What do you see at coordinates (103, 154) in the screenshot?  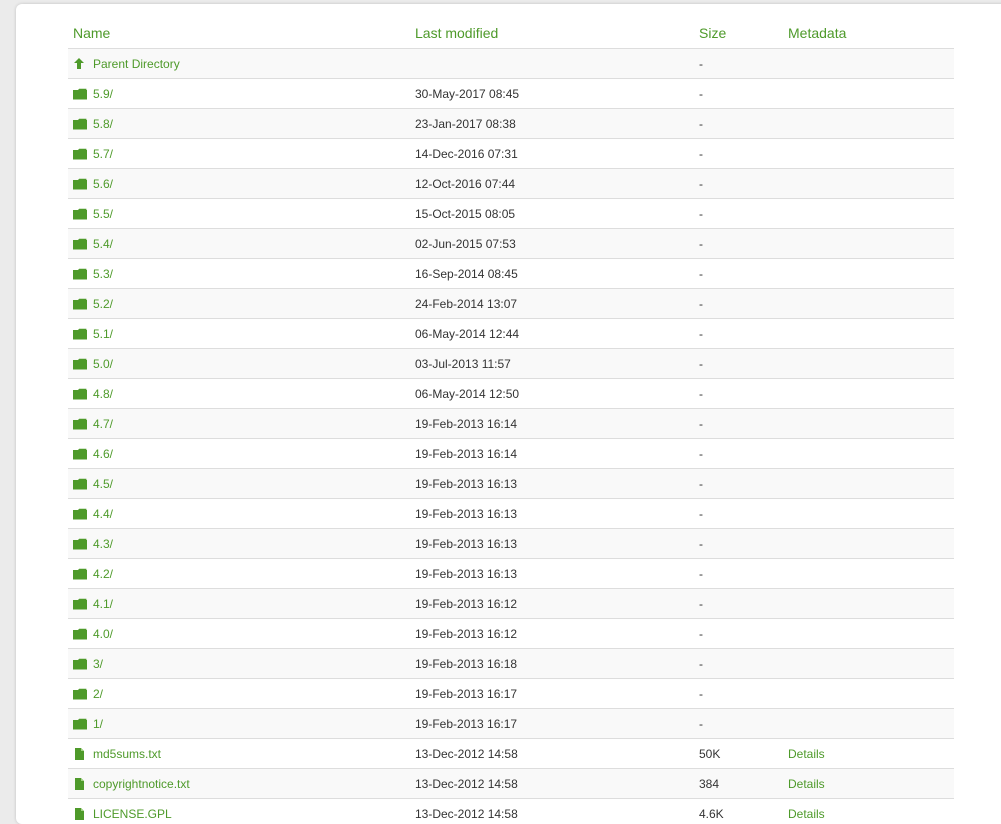 I see `entry-link: 5.7/` at bounding box center [103, 154].